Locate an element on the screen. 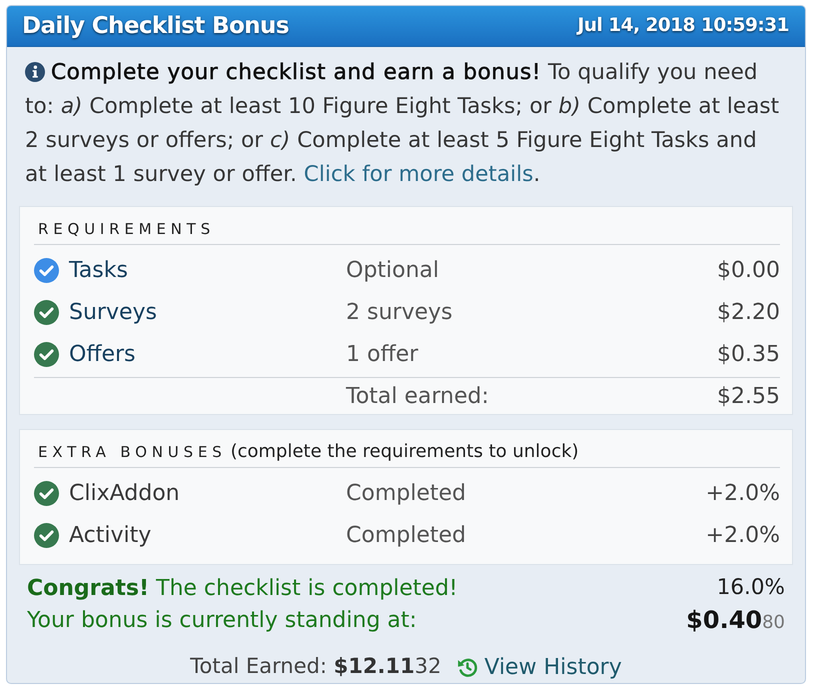 The image size is (814, 690). panel-title: Daily Checklist Bonus is located at coordinates (155, 26).